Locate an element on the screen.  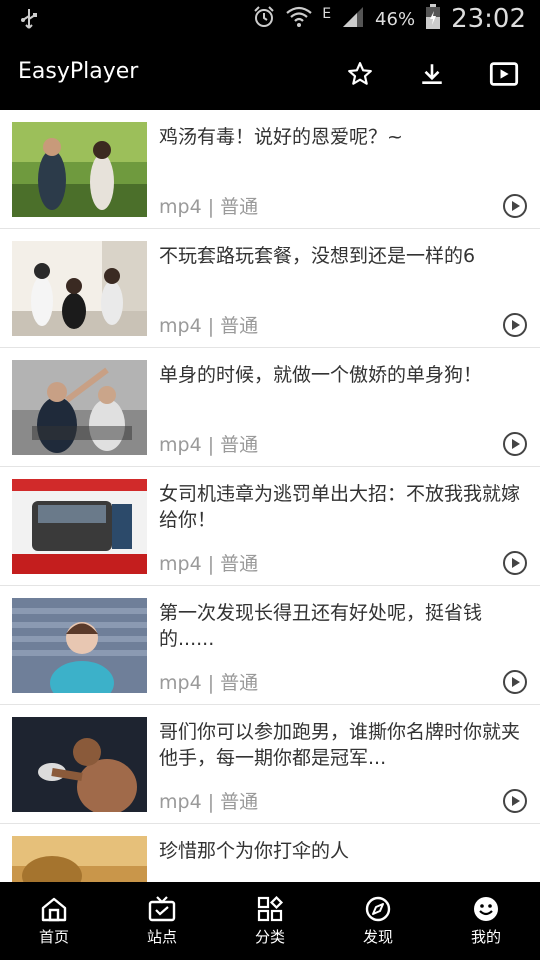
video-item: 单身的时候，就做一个傲娇的单身狗！ mp4 | 普通 is located at coordinates (270, 407).